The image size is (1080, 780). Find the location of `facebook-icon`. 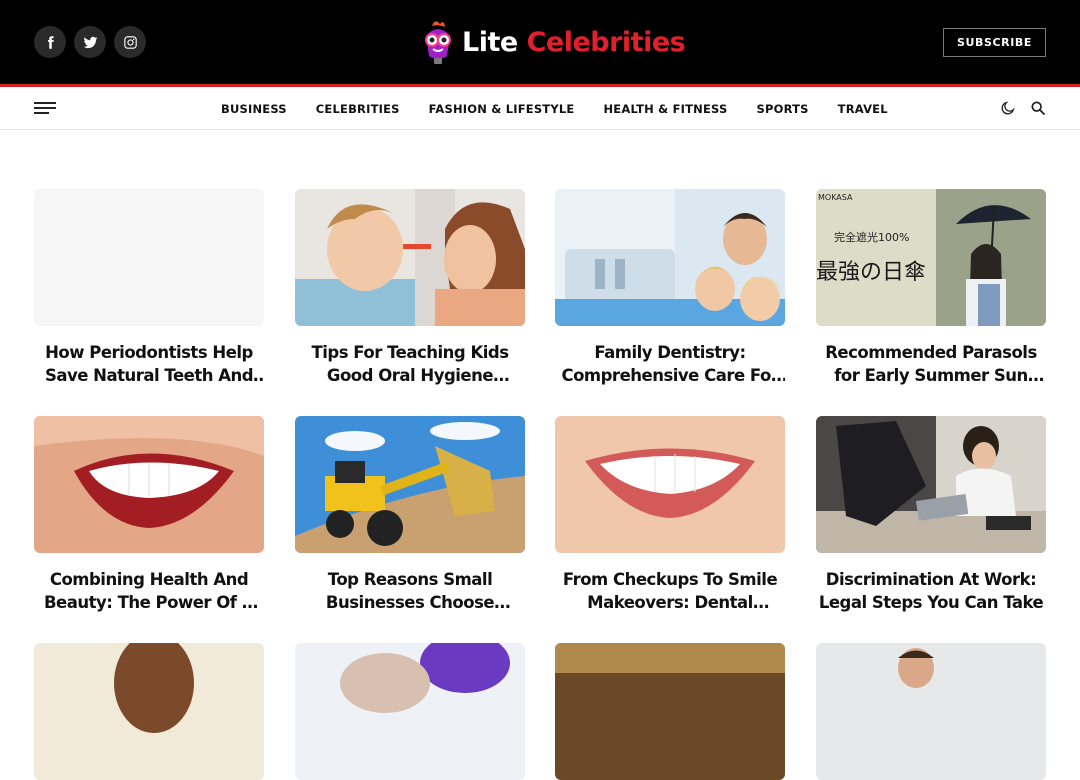

facebook-icon is located at coordinates (50, 42).